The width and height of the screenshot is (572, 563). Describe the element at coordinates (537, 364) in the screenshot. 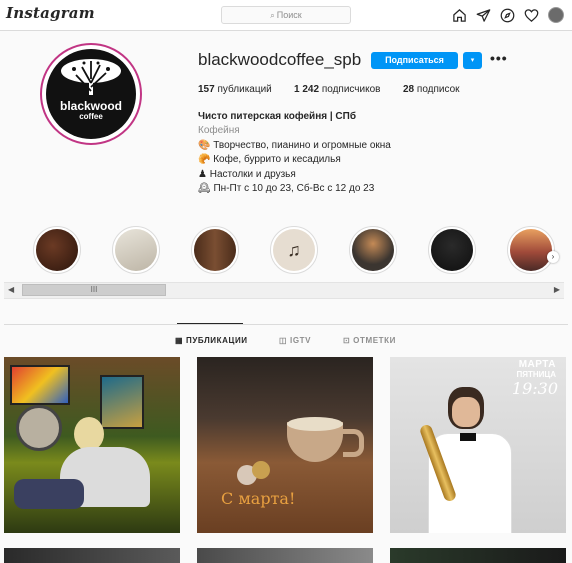

I see `post-caption-line1: МАРТА` at that location.